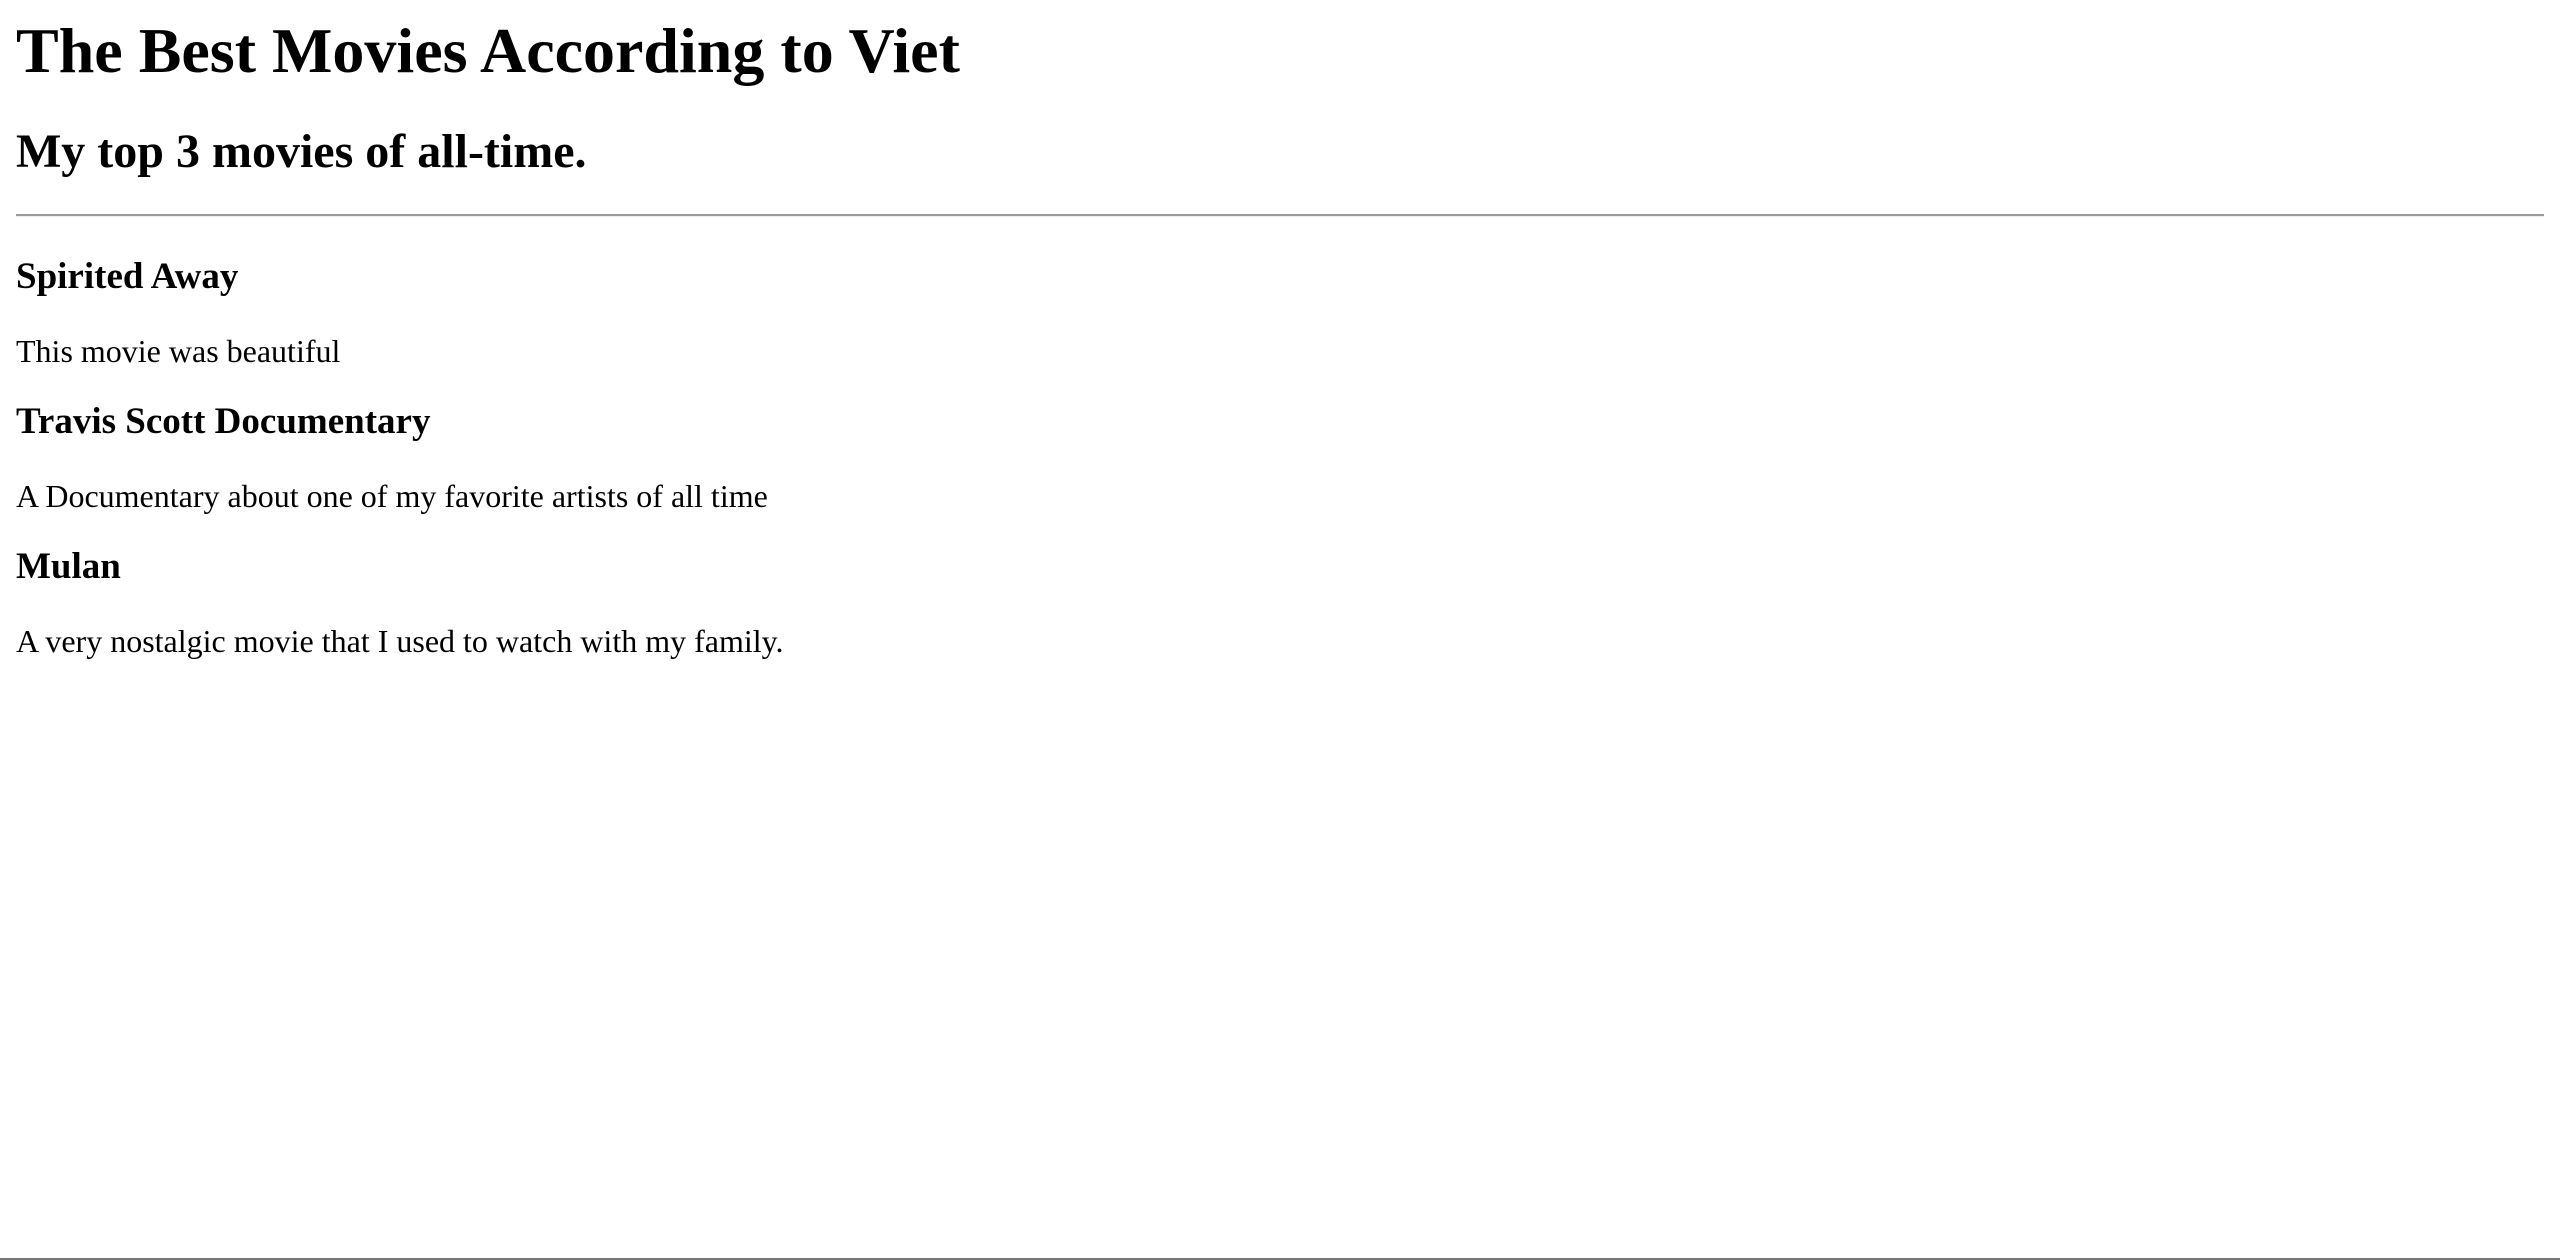 Image resolution: width=2560 pixels, height=1260 pixels. What do you see at coordinates (68, 566) in the screenshot?
I see `movie-title: Mulan` at bounding box center [68, 566].